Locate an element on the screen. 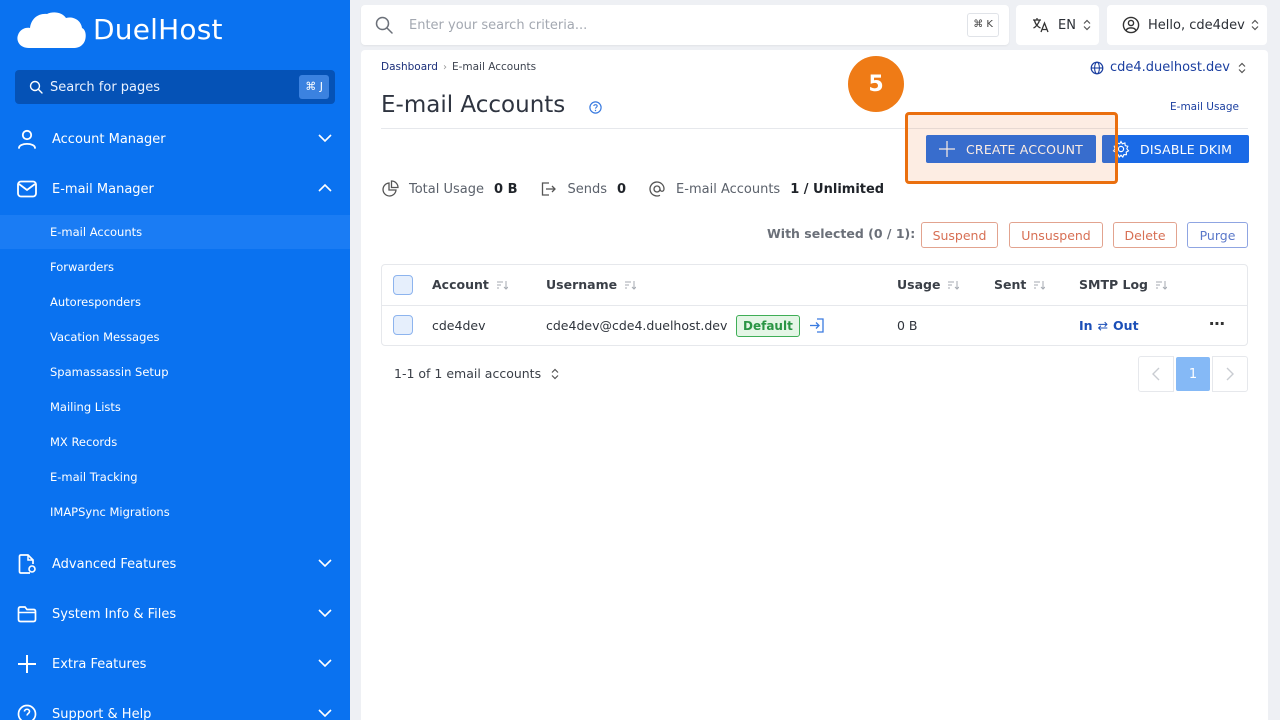 Image resolution: width=1280 pixels, height=720 pixels. sidebar-section-system-info-files: System Info & Files is located at coordinates (175, 614).